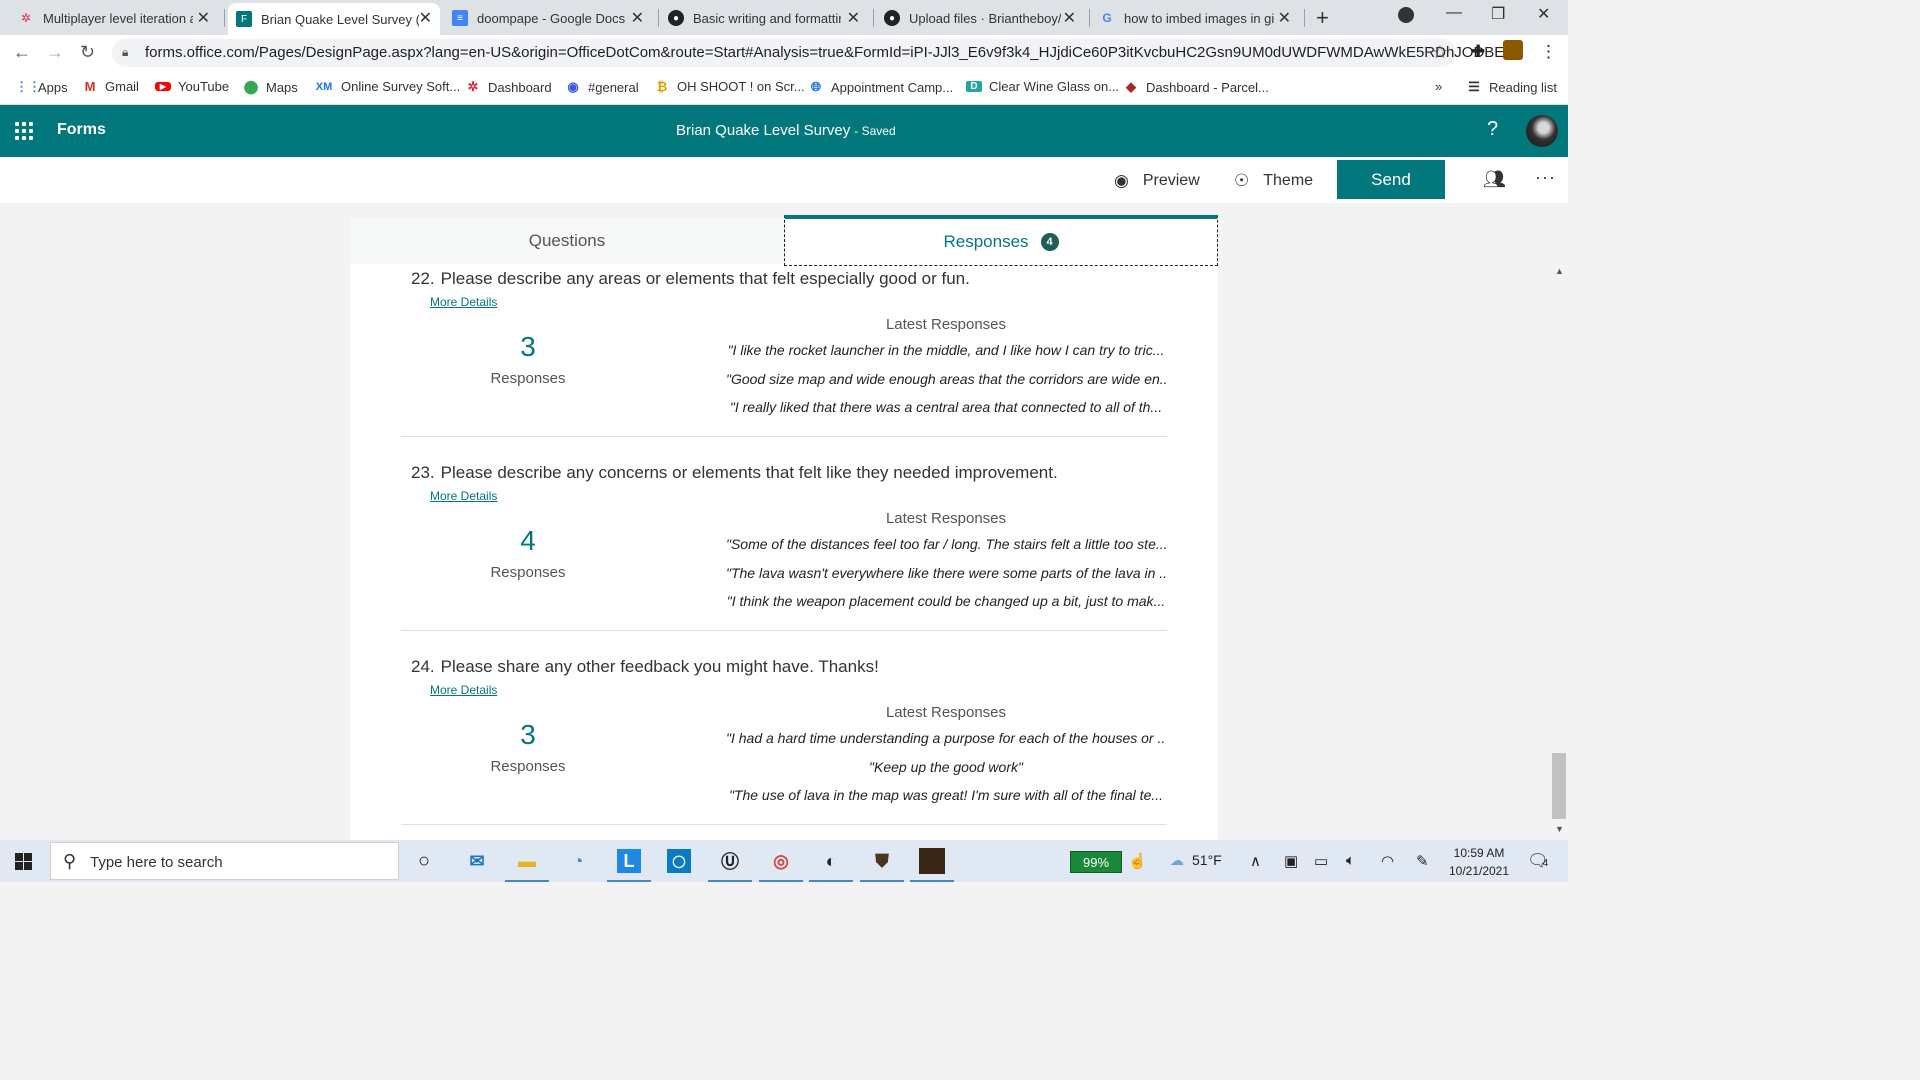 Image resolution: width=1920 pixels, height=1080 pixels. I want to click on pen-icon: ✎, so click(1422, 861).